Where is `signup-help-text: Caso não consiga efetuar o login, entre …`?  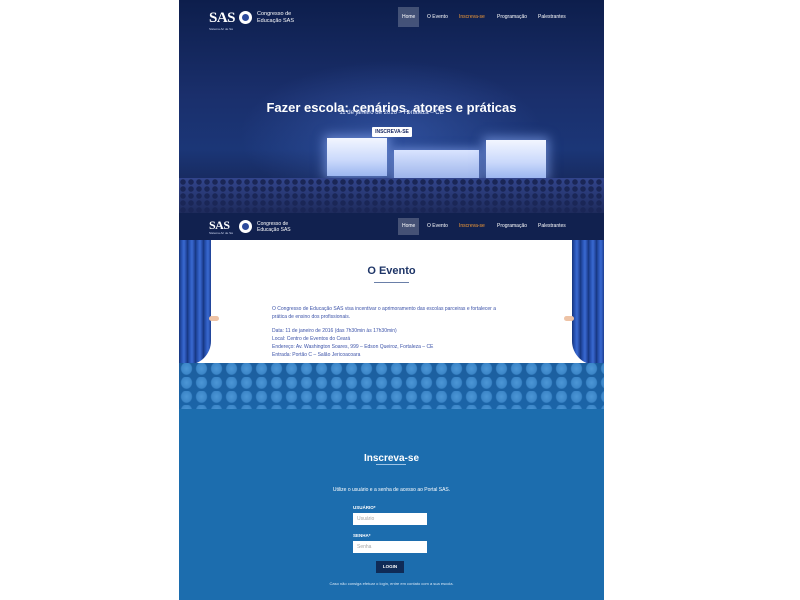
signup-help-text: Caso não consiga efetuar o login, entre … is located at coordinates (391, 583).